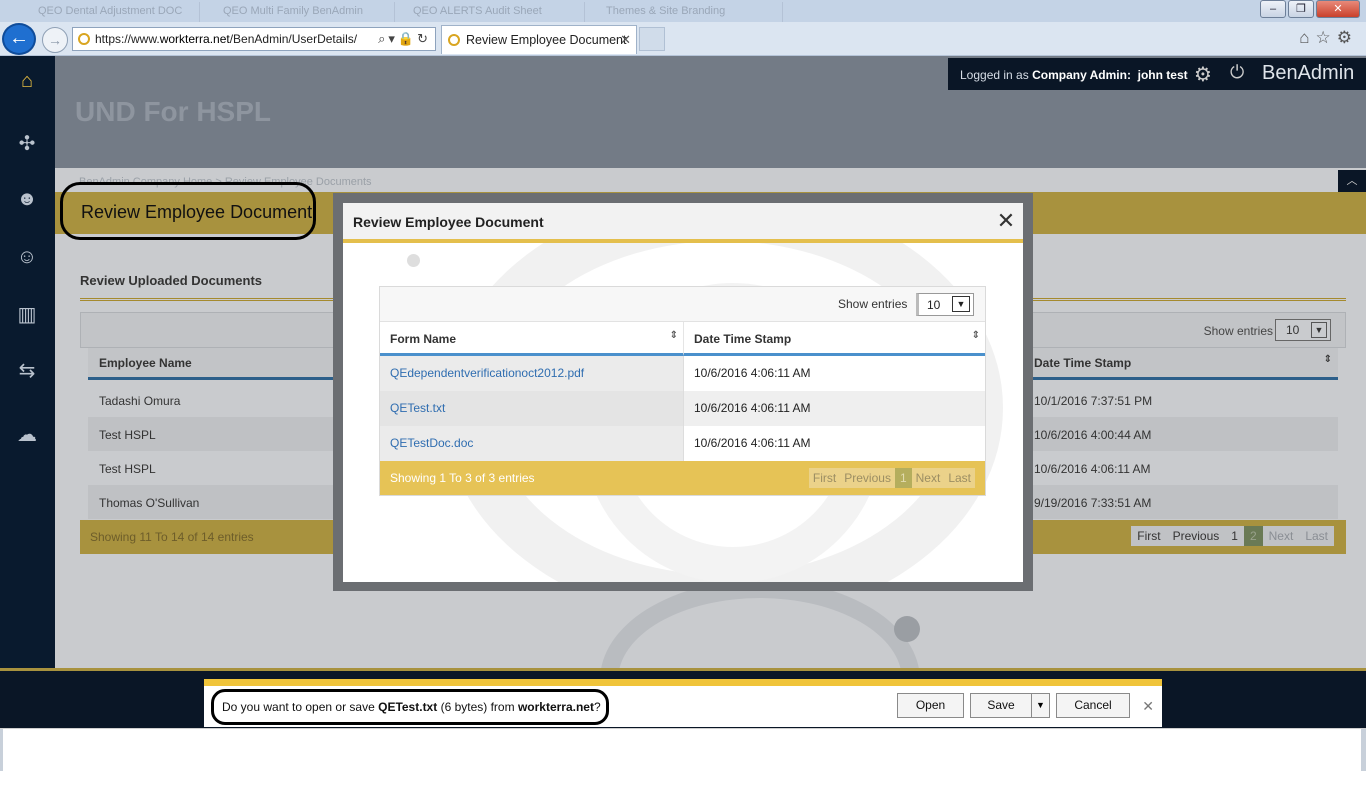 The width and height of the screenshot is (1366, 812). What do you see at coordinates (1352, 181) in the screenshot?
I see `collapse-chevron-icon: ︿` at bounding box center [1352, 181].